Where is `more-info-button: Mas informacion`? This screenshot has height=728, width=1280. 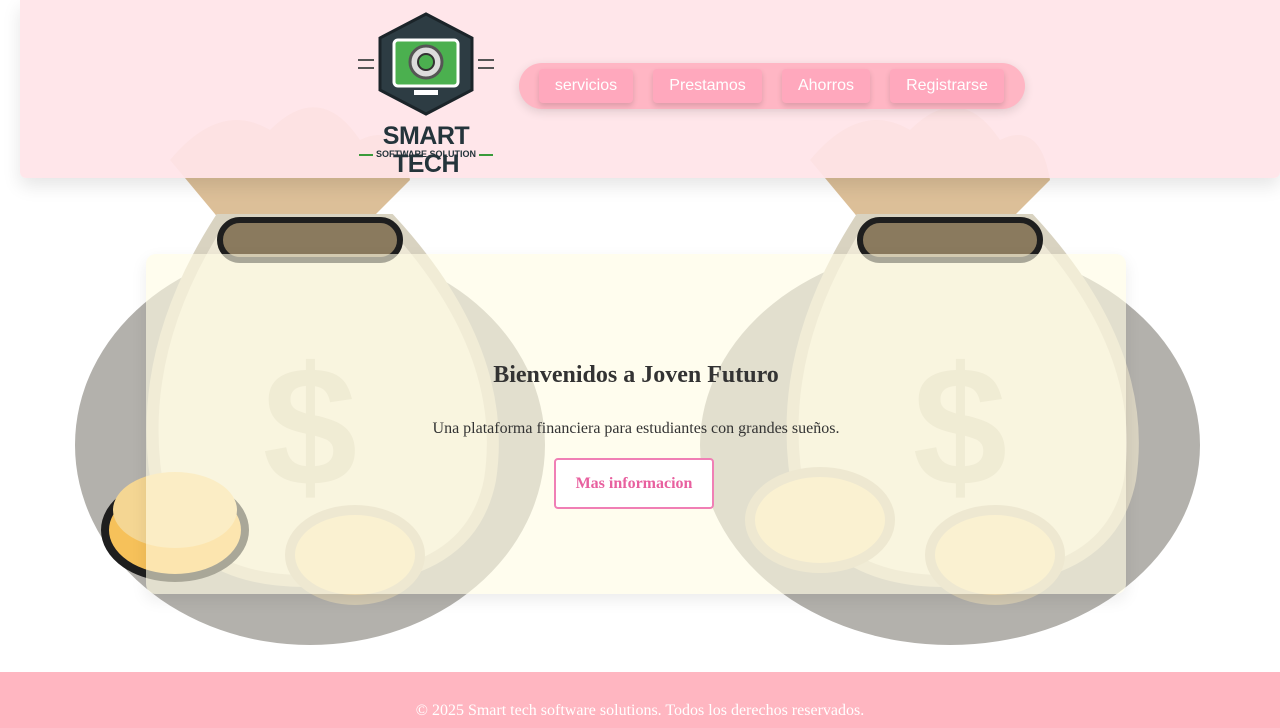 more-info-button: Mas informacion is located at coordinates (634, 483).